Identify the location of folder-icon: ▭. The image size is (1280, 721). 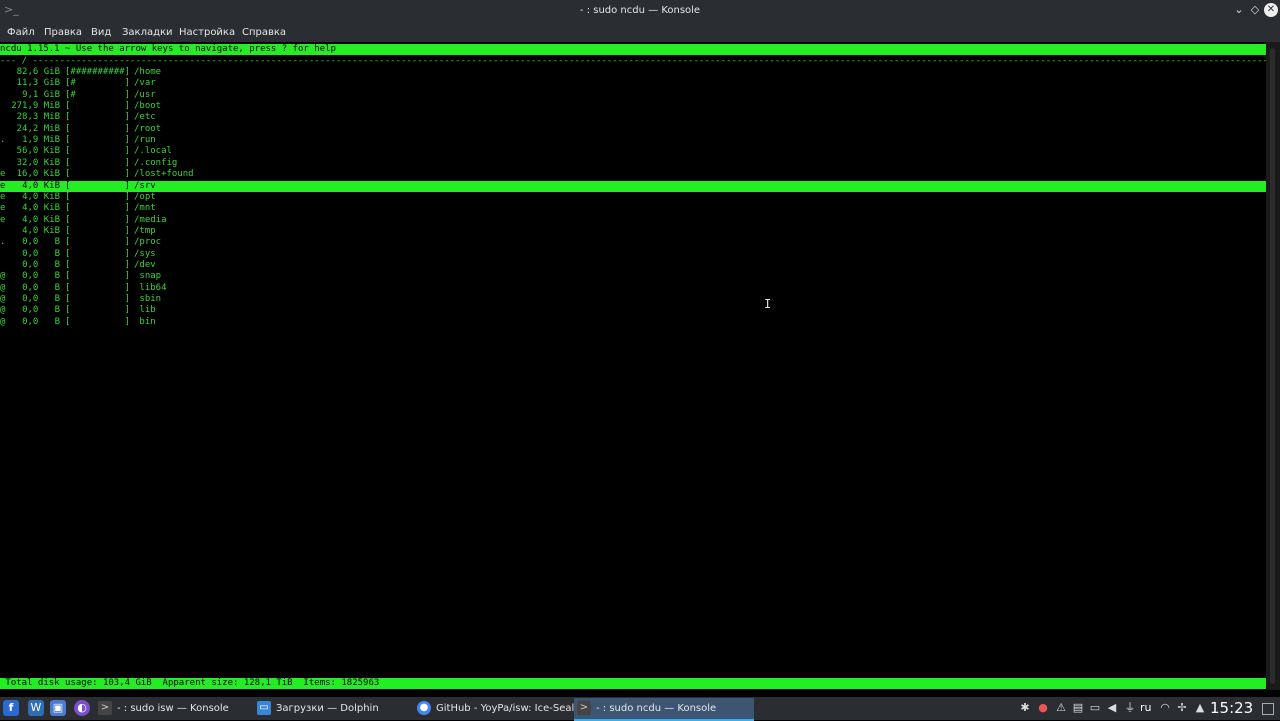
(264, 708).